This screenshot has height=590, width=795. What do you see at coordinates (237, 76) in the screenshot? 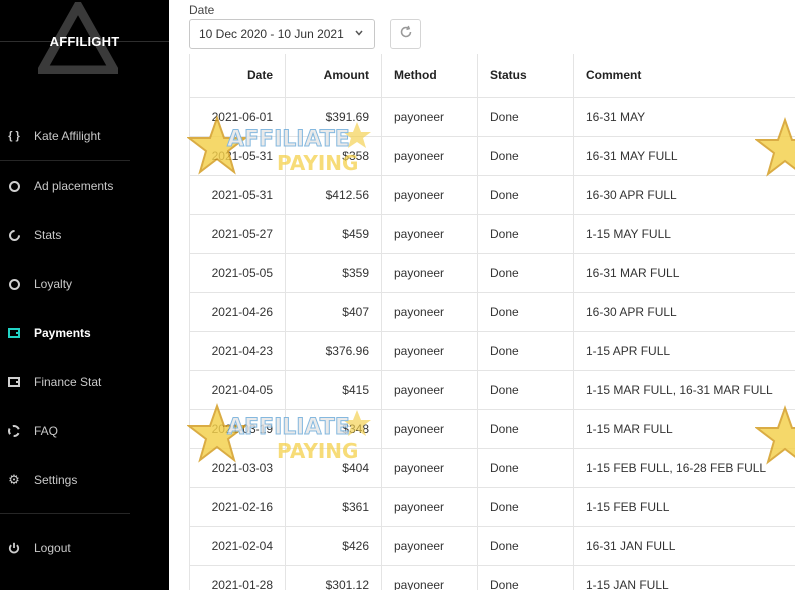
I see `column-header-date: Date` at bounding box center [237, 76].